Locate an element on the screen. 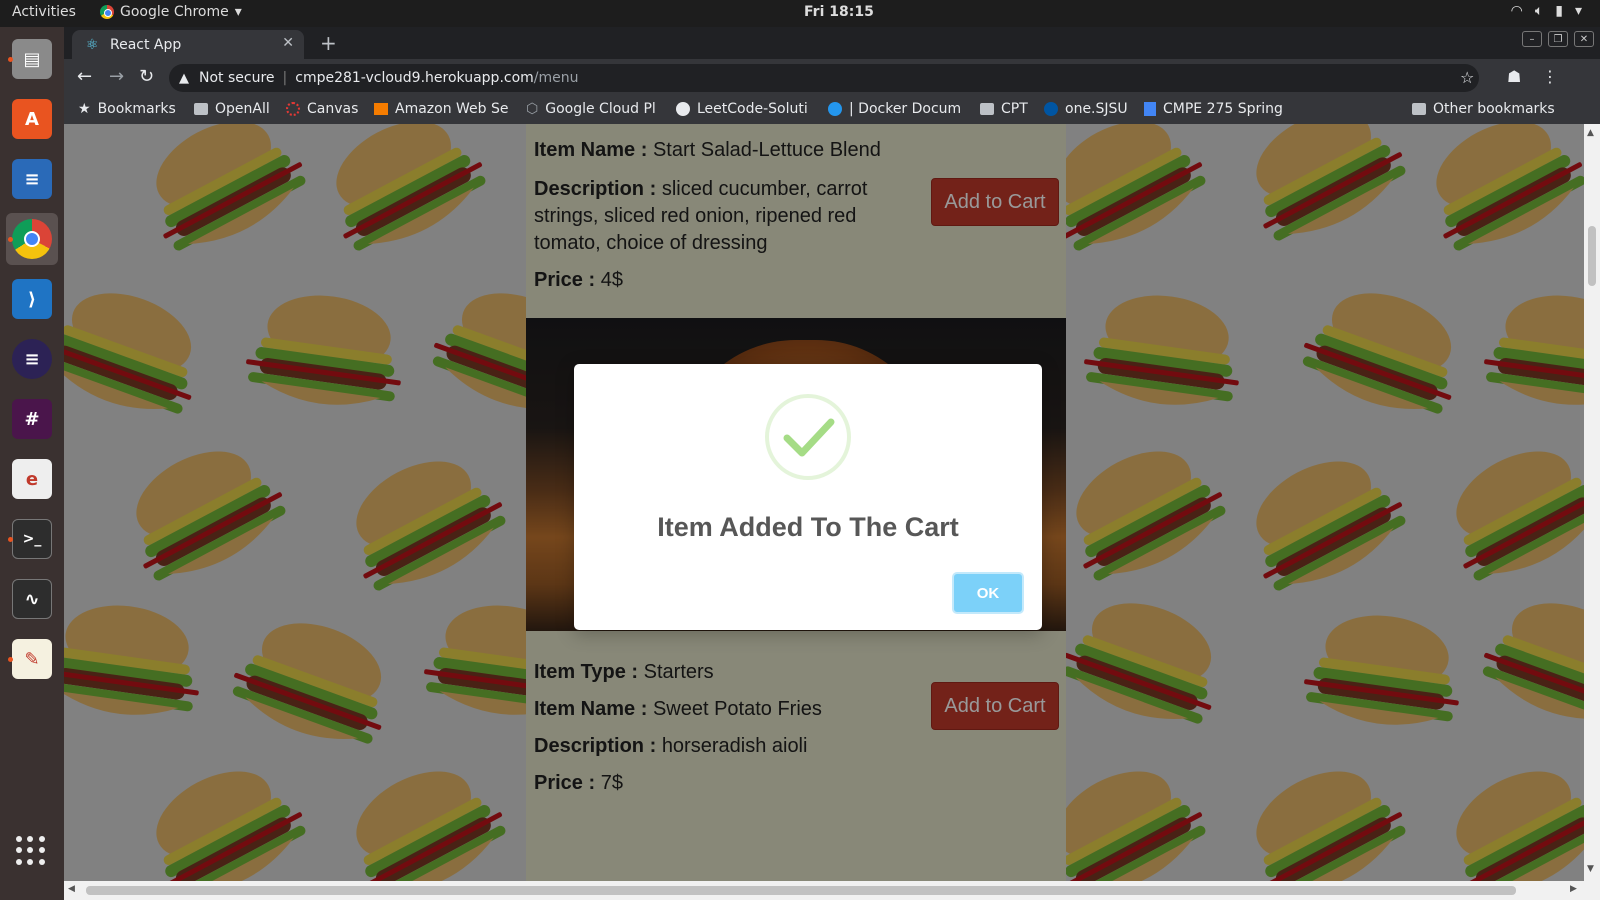 The width and height of the screenshot is (1600, 900). evince-launcher: e is located at coordinates (32, 479).